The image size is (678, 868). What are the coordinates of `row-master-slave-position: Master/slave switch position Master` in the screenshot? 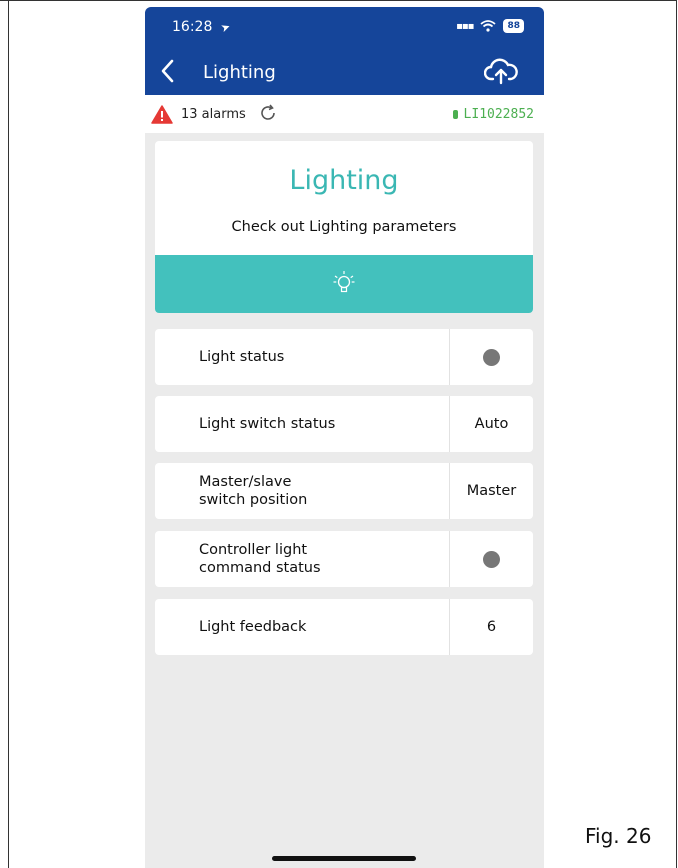 It's located at (344, 491).